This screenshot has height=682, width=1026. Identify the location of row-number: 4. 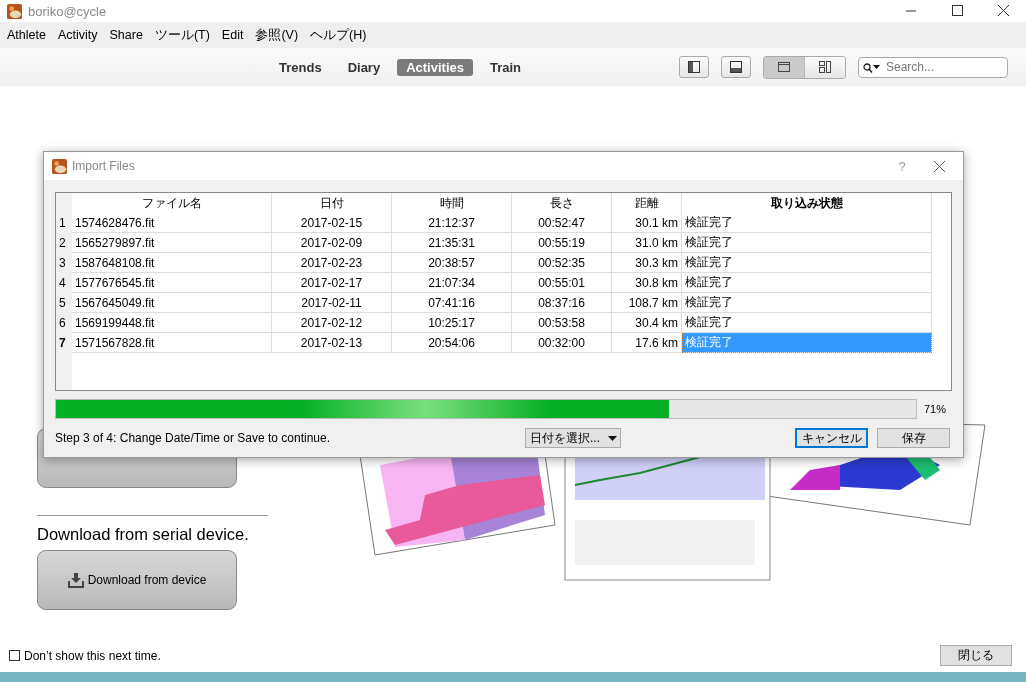
(64, 283).